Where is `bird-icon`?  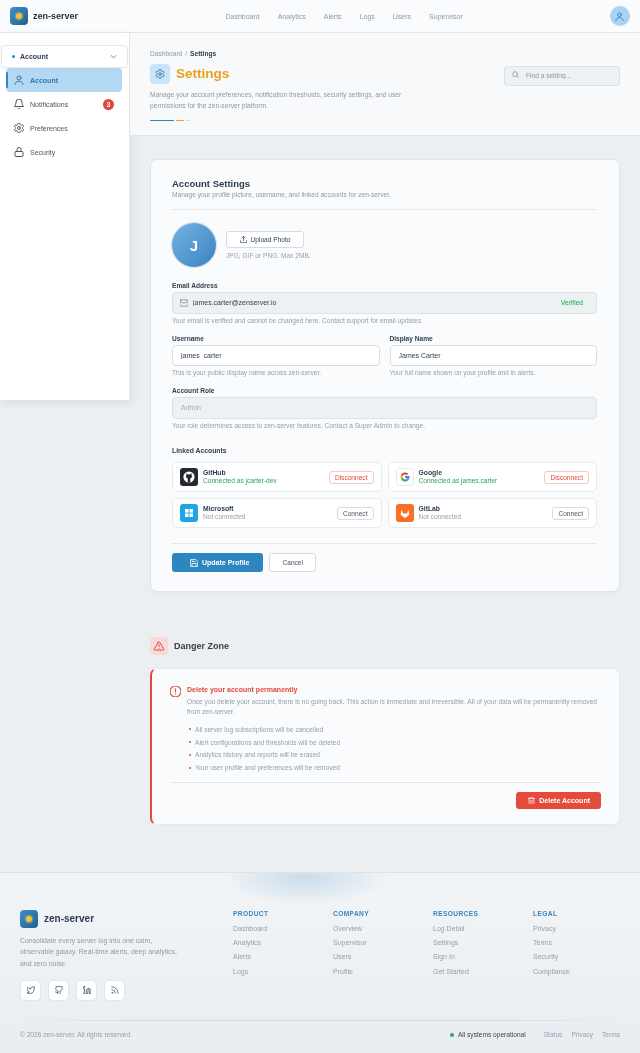 bird-icon is located at coordinates (30, 990).